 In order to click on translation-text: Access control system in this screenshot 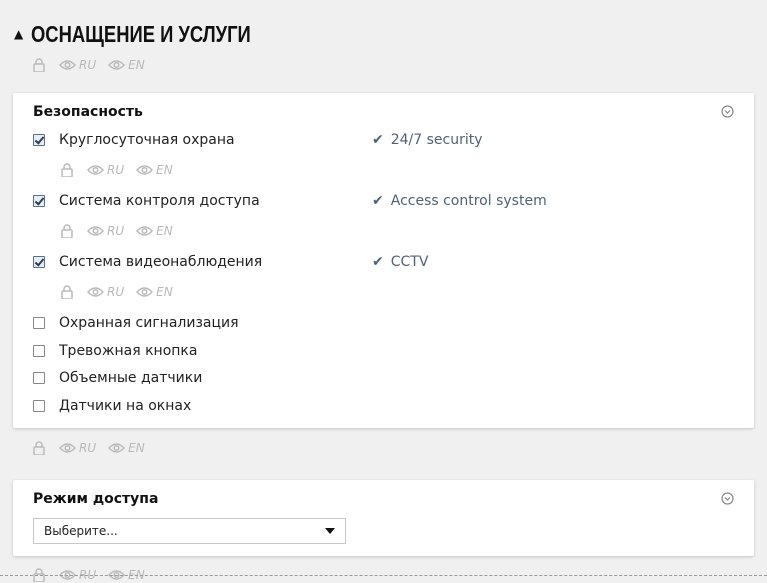, I will do `click(468, 201)`.